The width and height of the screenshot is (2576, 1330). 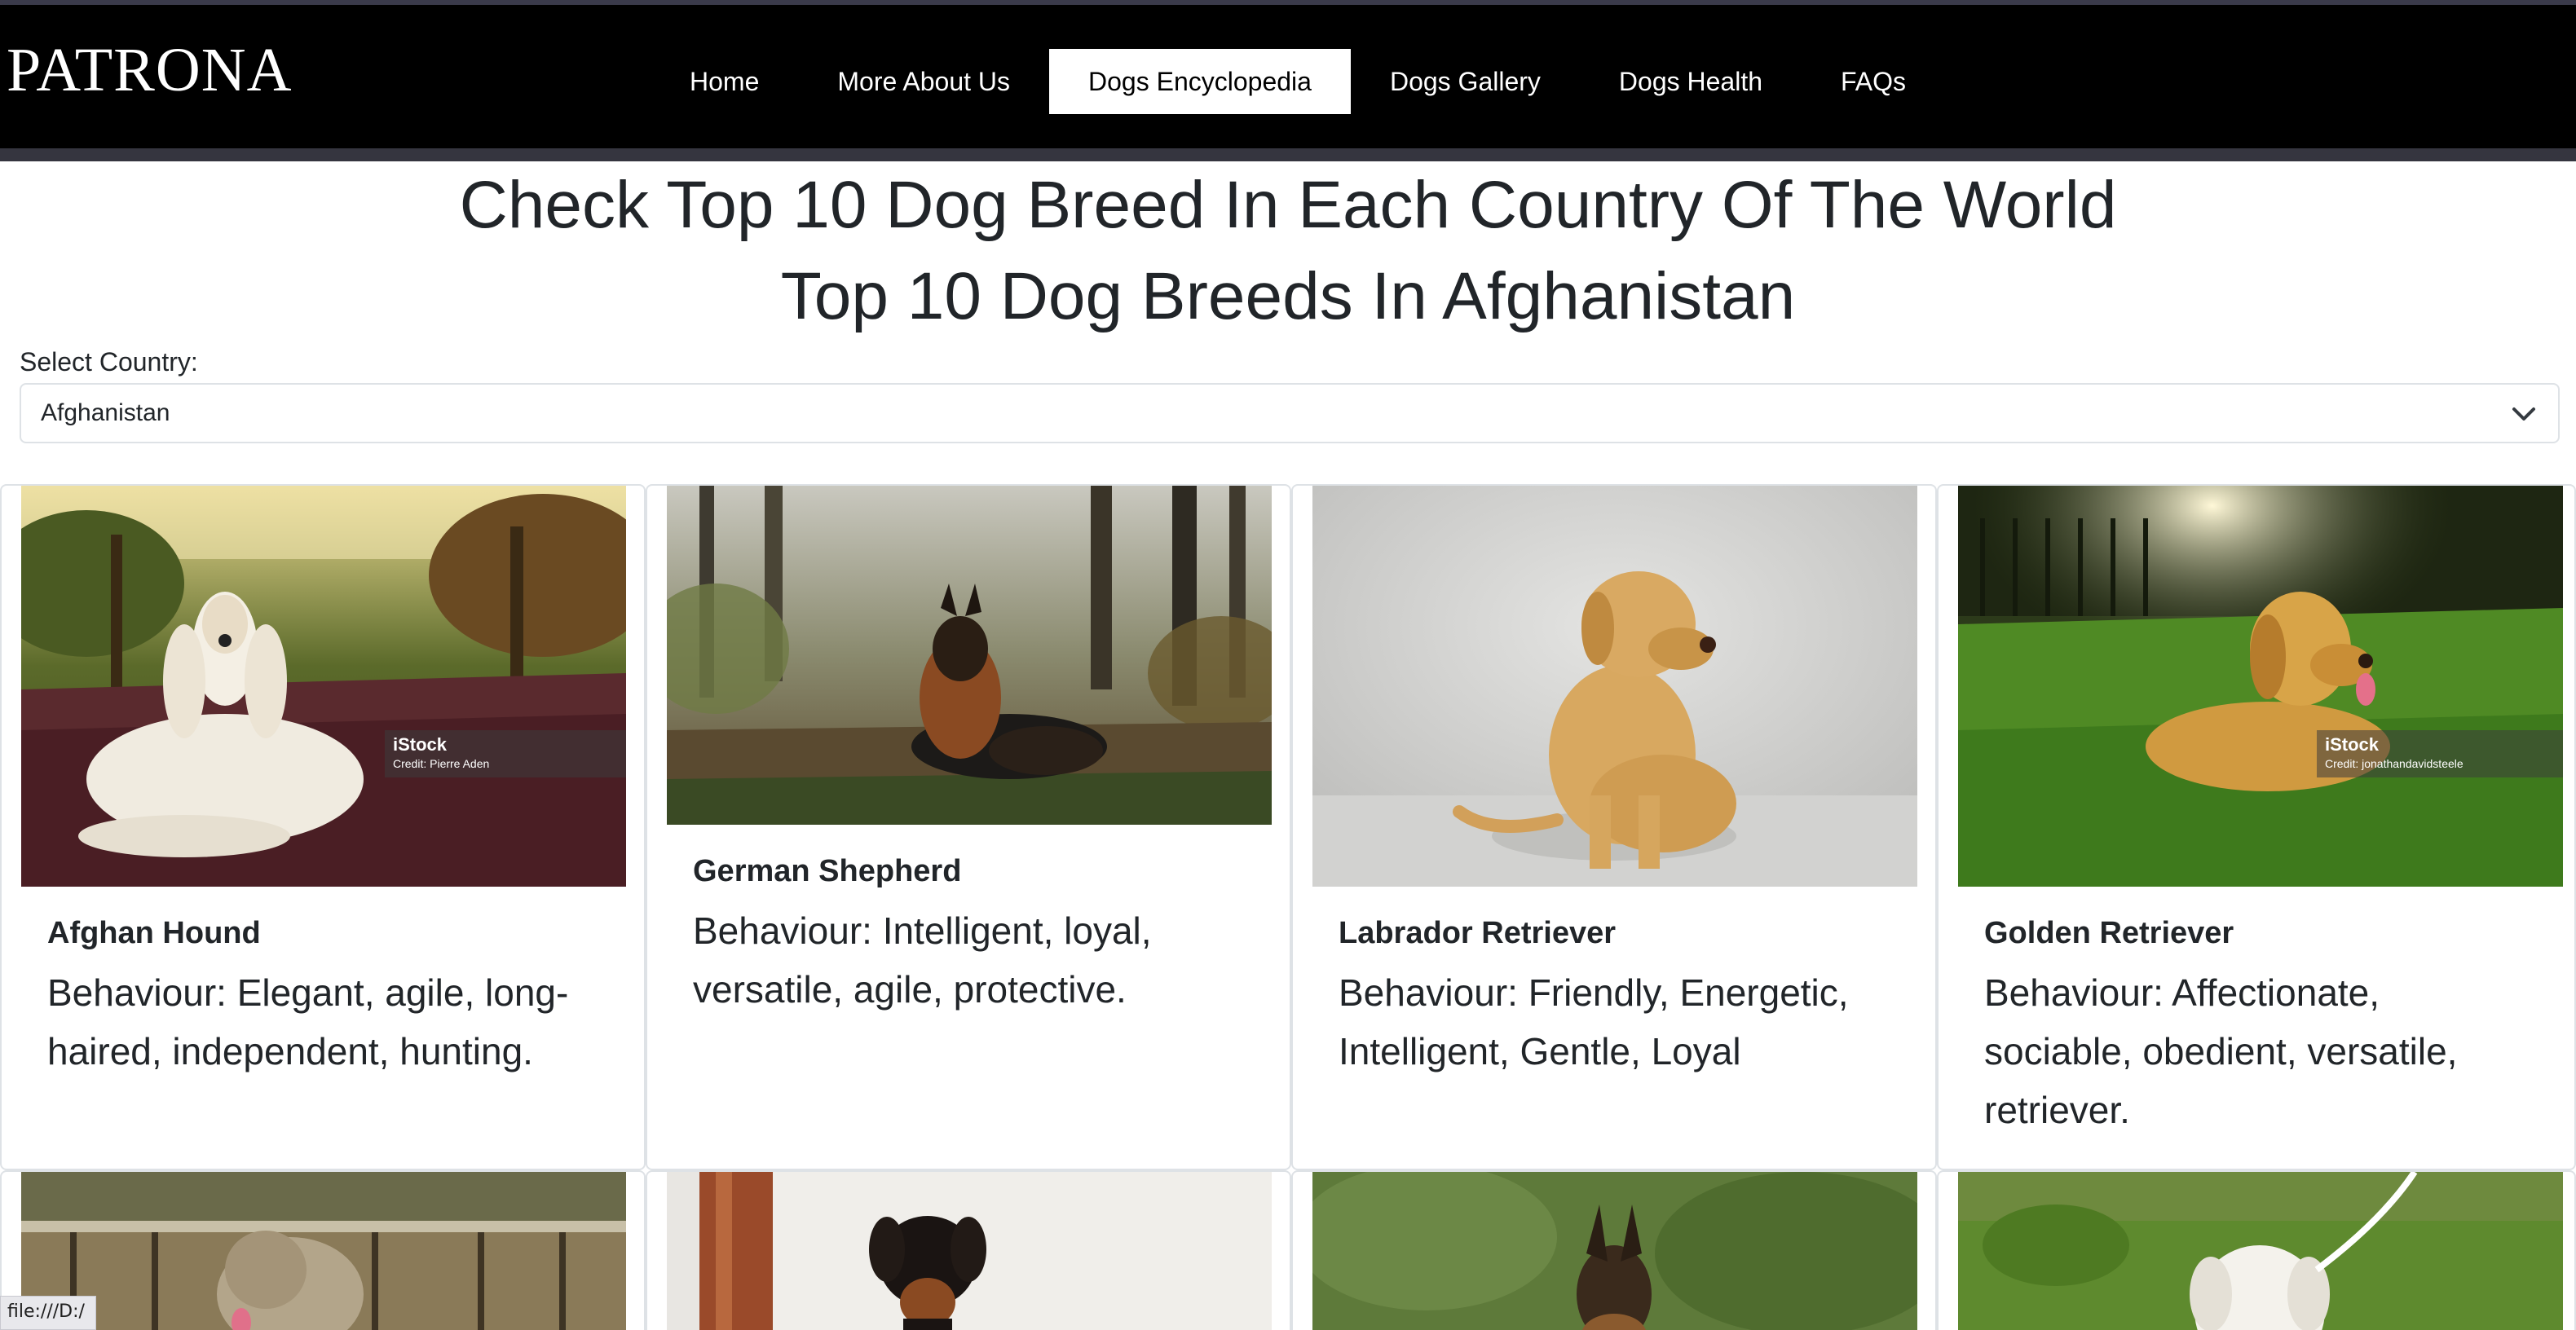 I want to click on golden-retriever-photo: iStock Credit: jonathandavidsteele, so click(x=2260, y=686).